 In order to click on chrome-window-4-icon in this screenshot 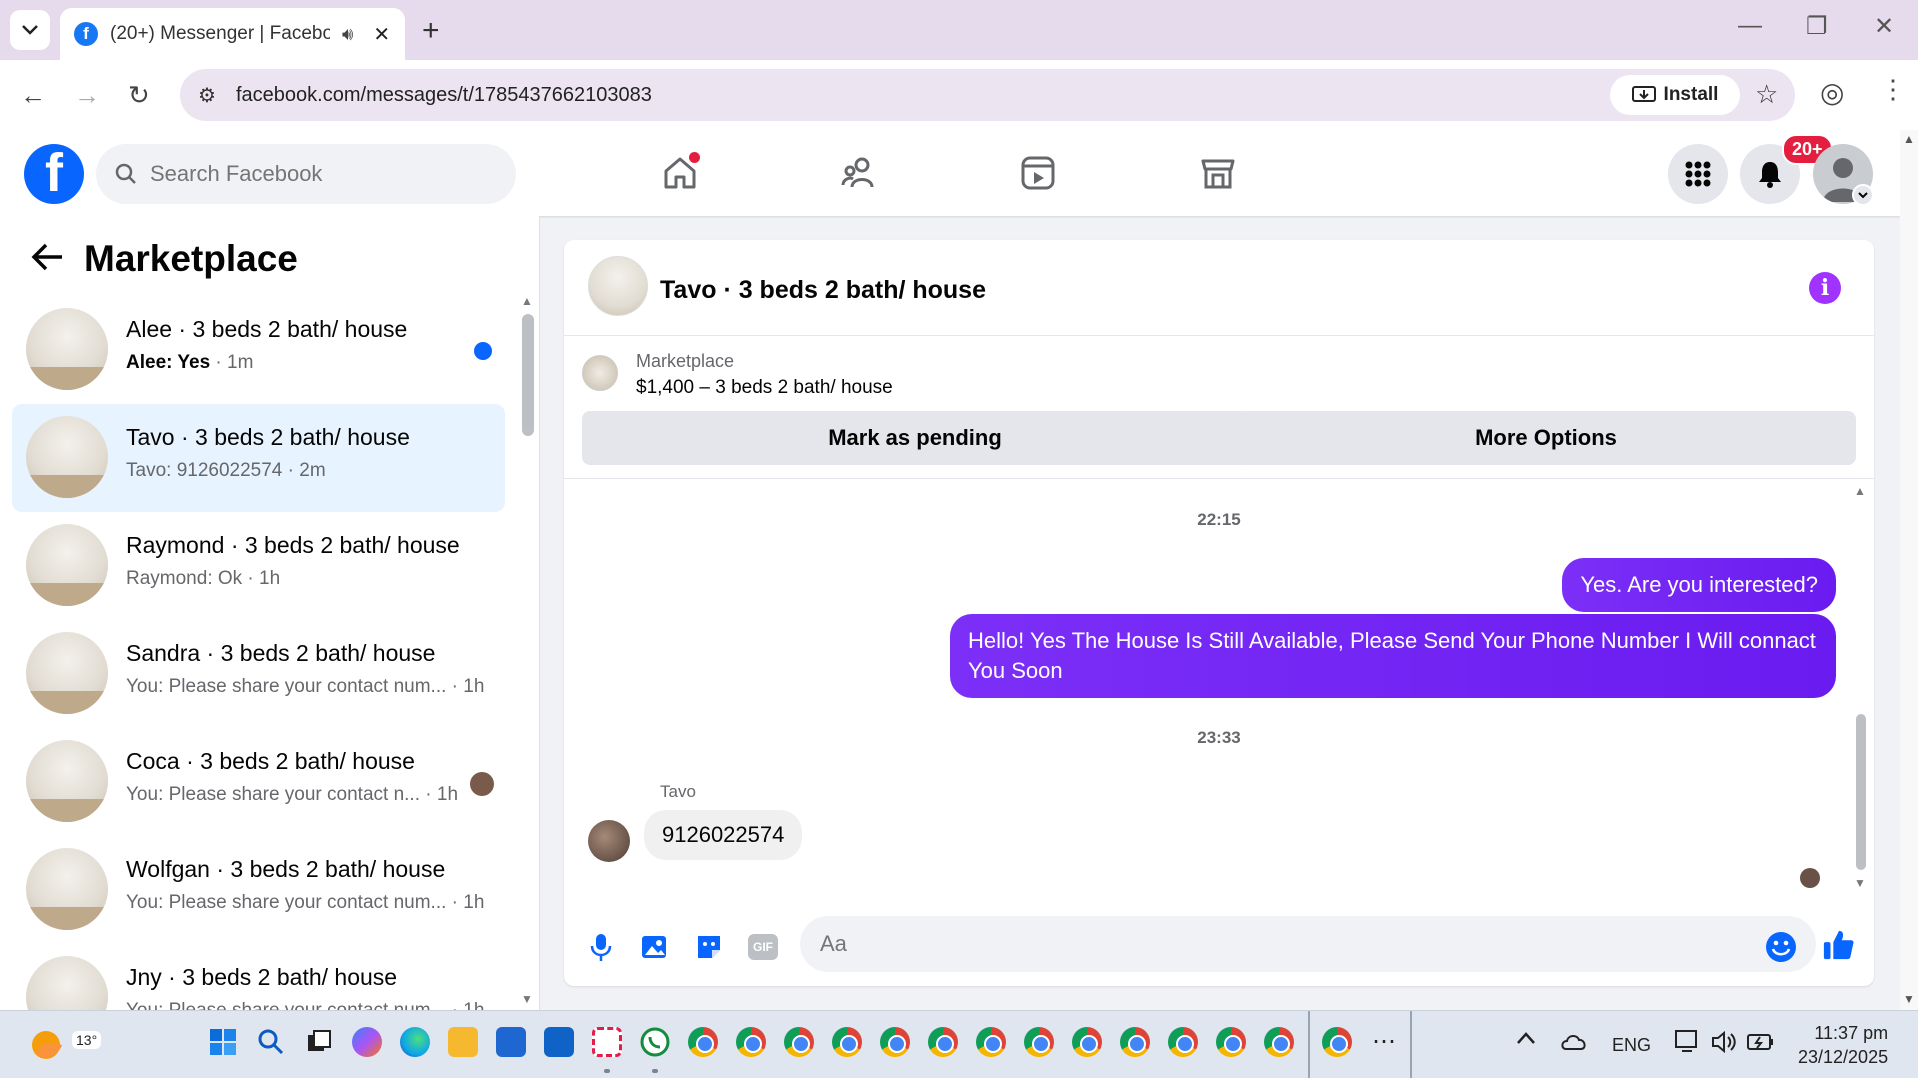, I will do `click(847, 1042)`.